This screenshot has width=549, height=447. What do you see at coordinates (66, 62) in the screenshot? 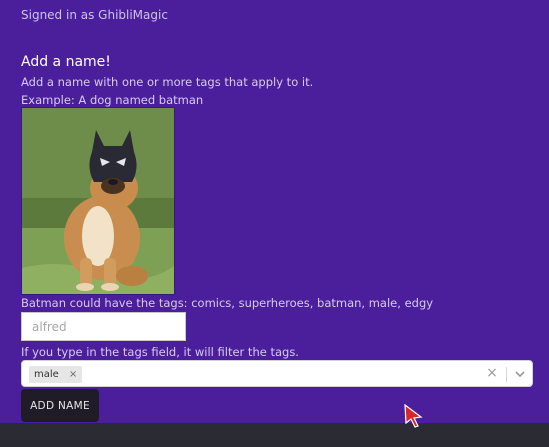
I see `page-title: Add a name!` at bounding box center [66, 62].